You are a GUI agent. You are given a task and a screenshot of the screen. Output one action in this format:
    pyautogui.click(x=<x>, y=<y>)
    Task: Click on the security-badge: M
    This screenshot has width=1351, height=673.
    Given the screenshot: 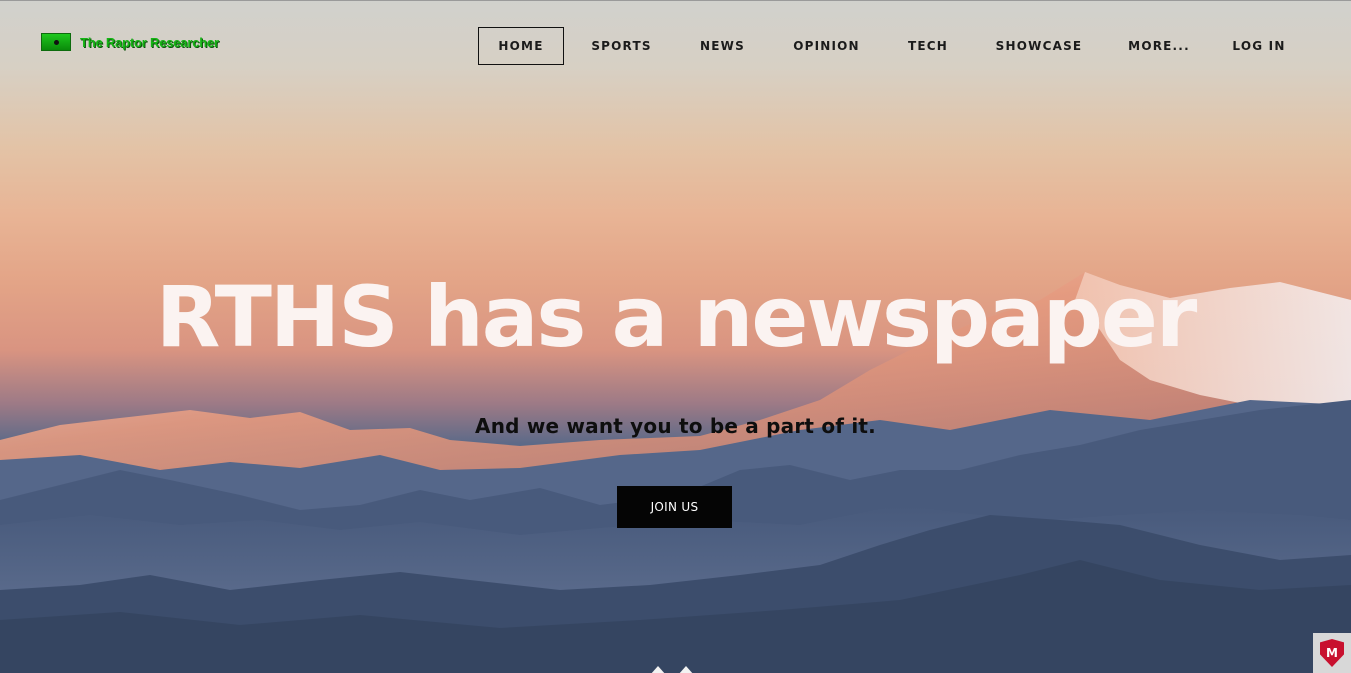 What is the action you would take?
    pyautogui.click(x=1332, y=653)
    